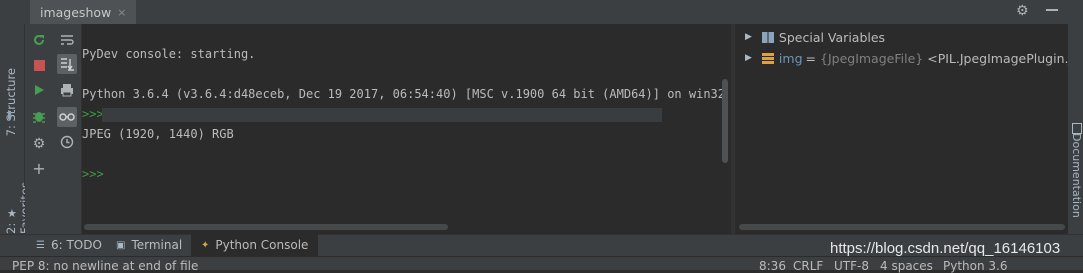  I want to click on variables-horizontal-scrollbar, so click(902, 227).